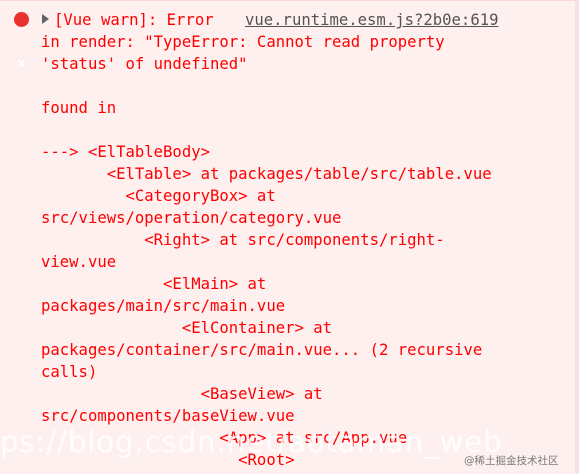  I want to click on error-message-line: ---> <ElTableBody>, so click(125, 152).